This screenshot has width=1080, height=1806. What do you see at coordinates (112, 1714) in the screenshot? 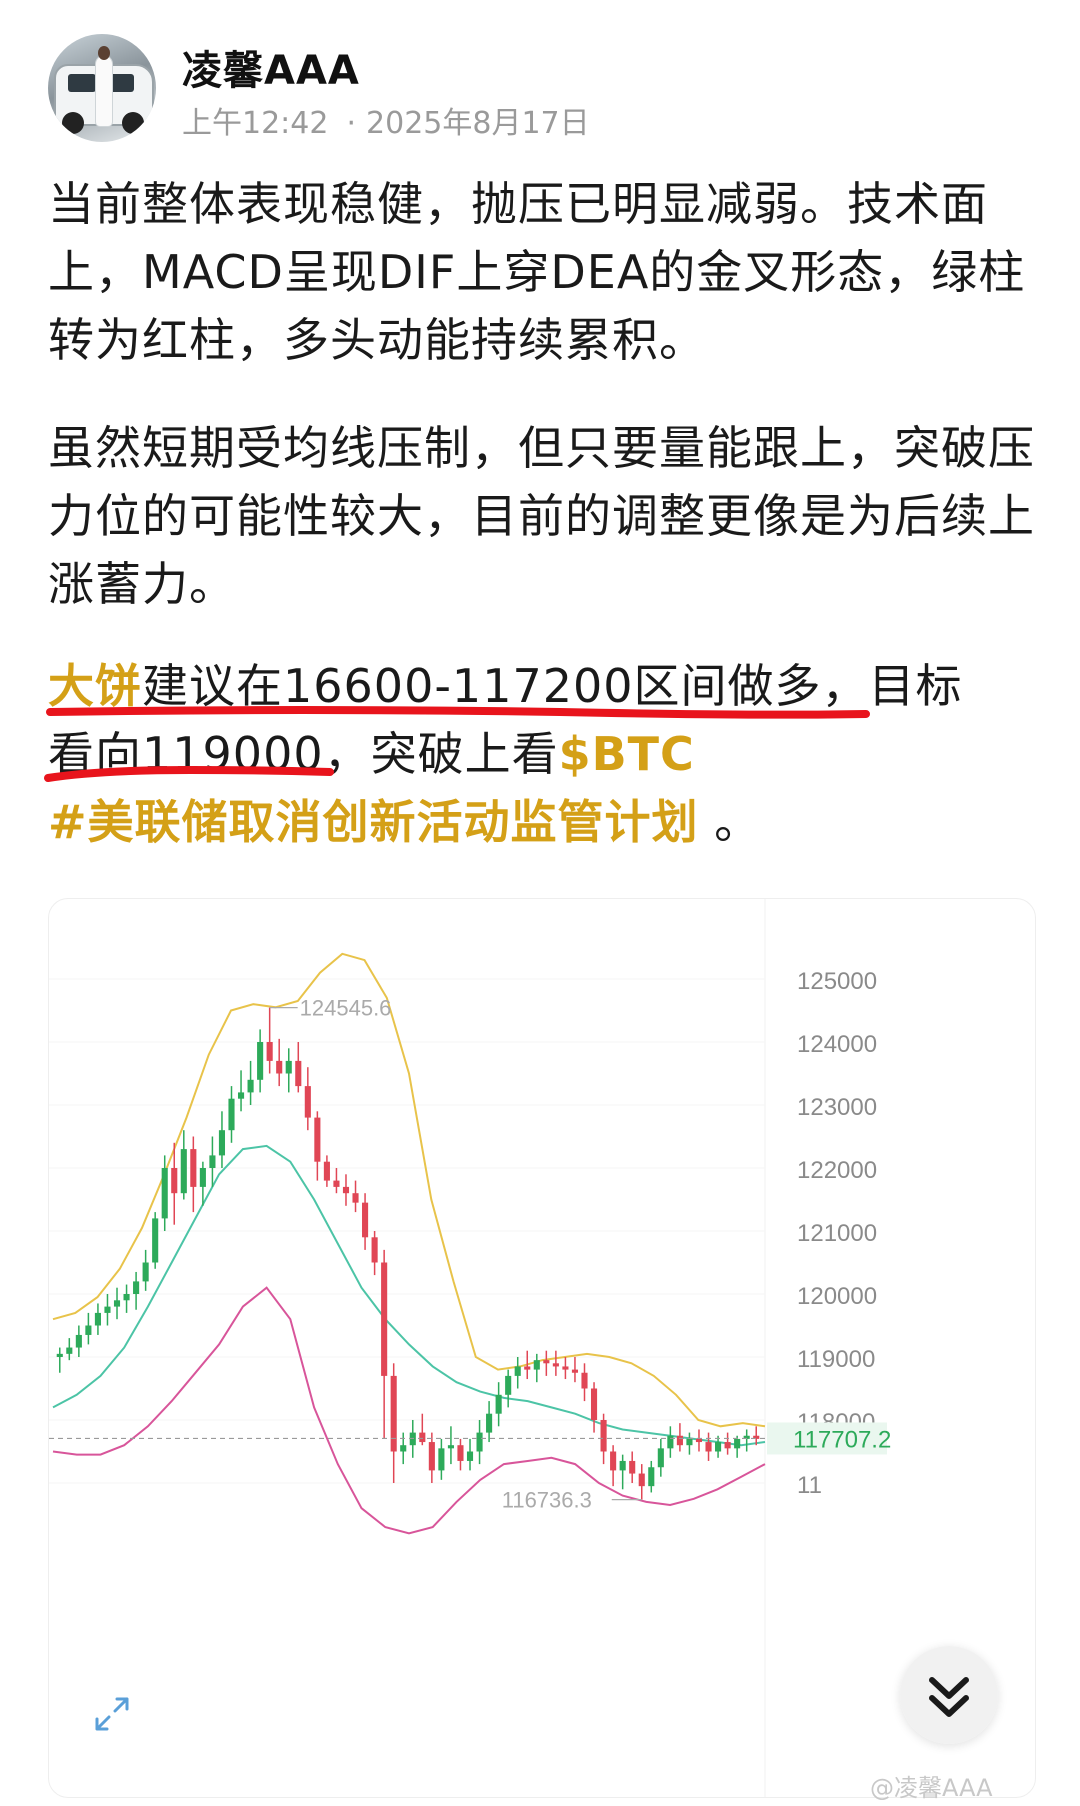
I see `expand-icon` at bounding box center [112, 1714].